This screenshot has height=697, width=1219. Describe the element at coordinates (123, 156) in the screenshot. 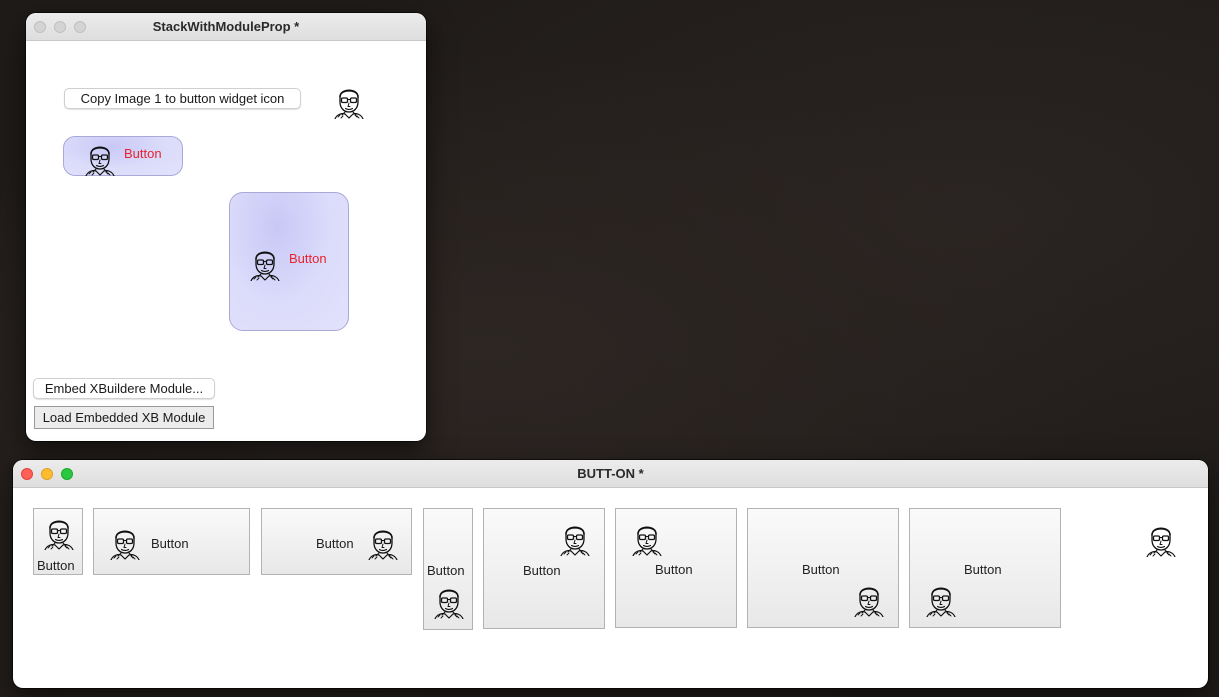

I see `purple-button-small: Button` at that location.